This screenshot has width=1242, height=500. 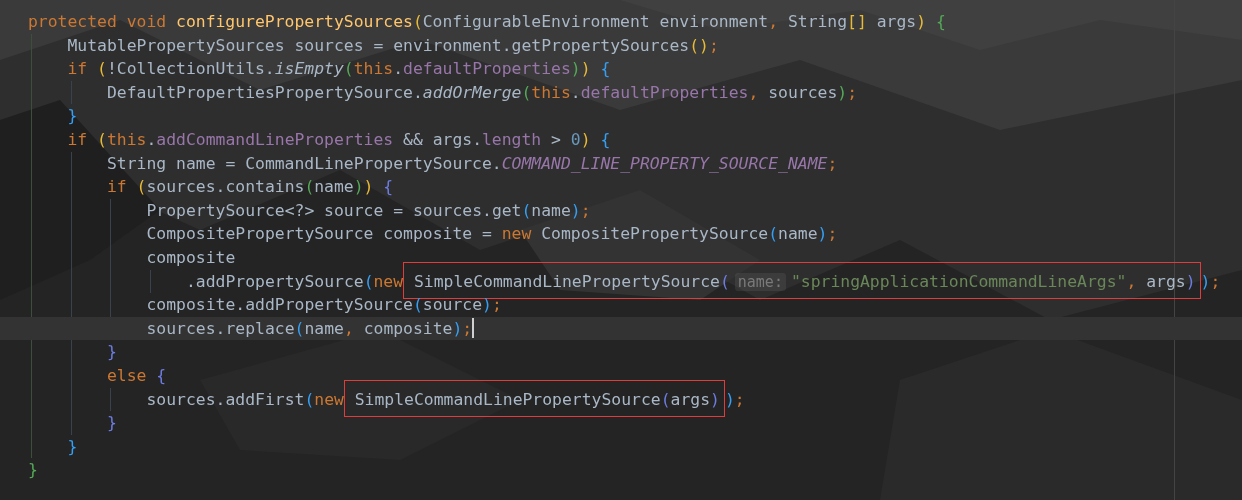 I want to click on code-text: >, so click(x=556, y=139).